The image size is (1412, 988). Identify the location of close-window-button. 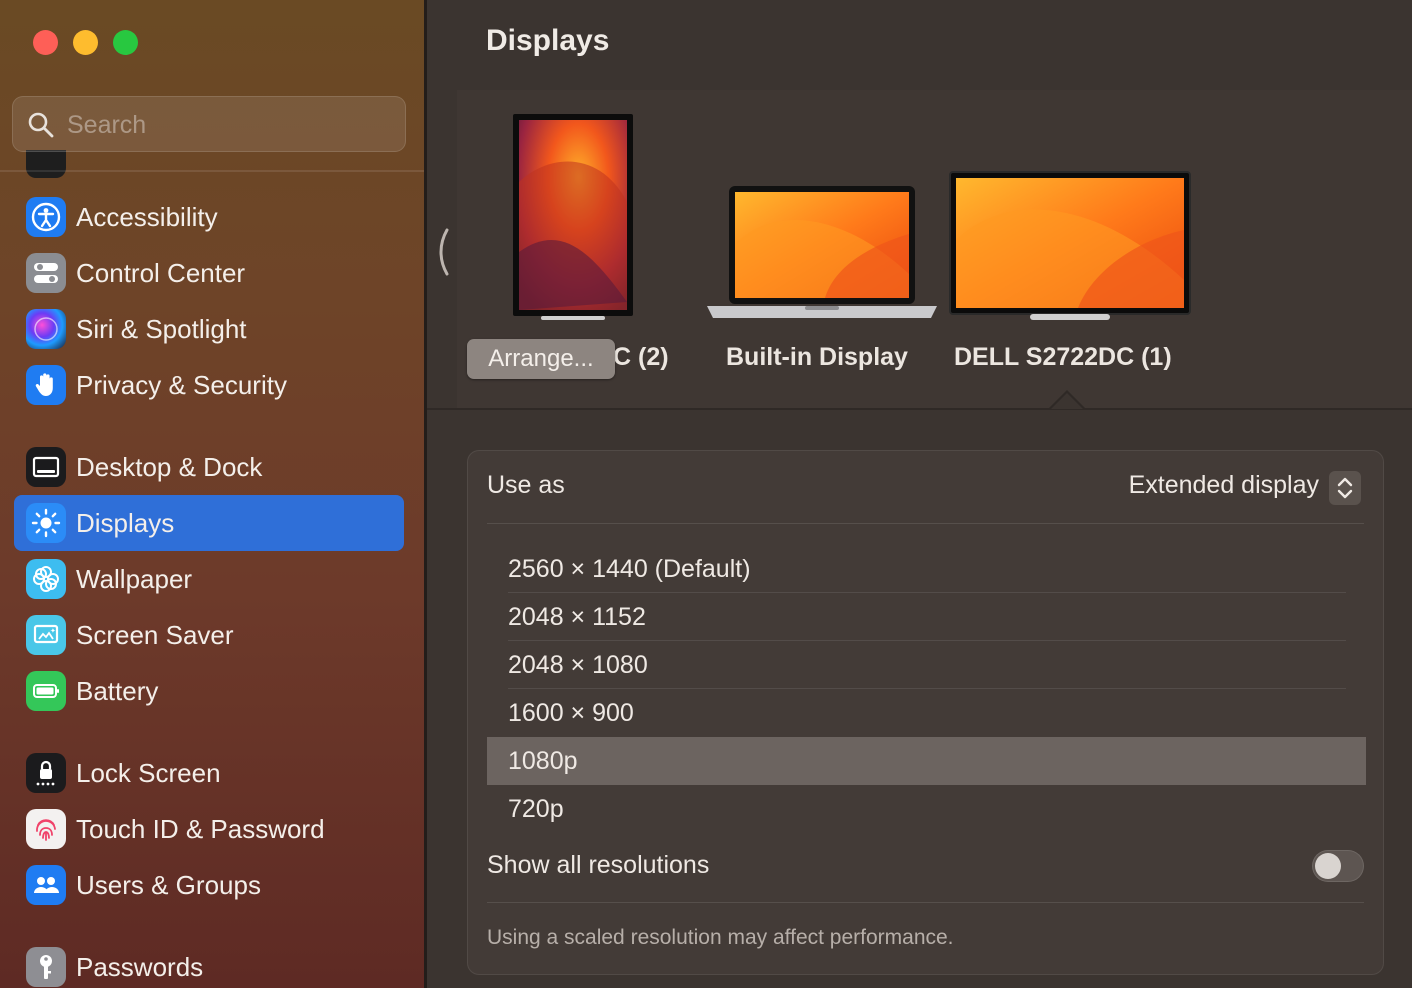
(45, 42).